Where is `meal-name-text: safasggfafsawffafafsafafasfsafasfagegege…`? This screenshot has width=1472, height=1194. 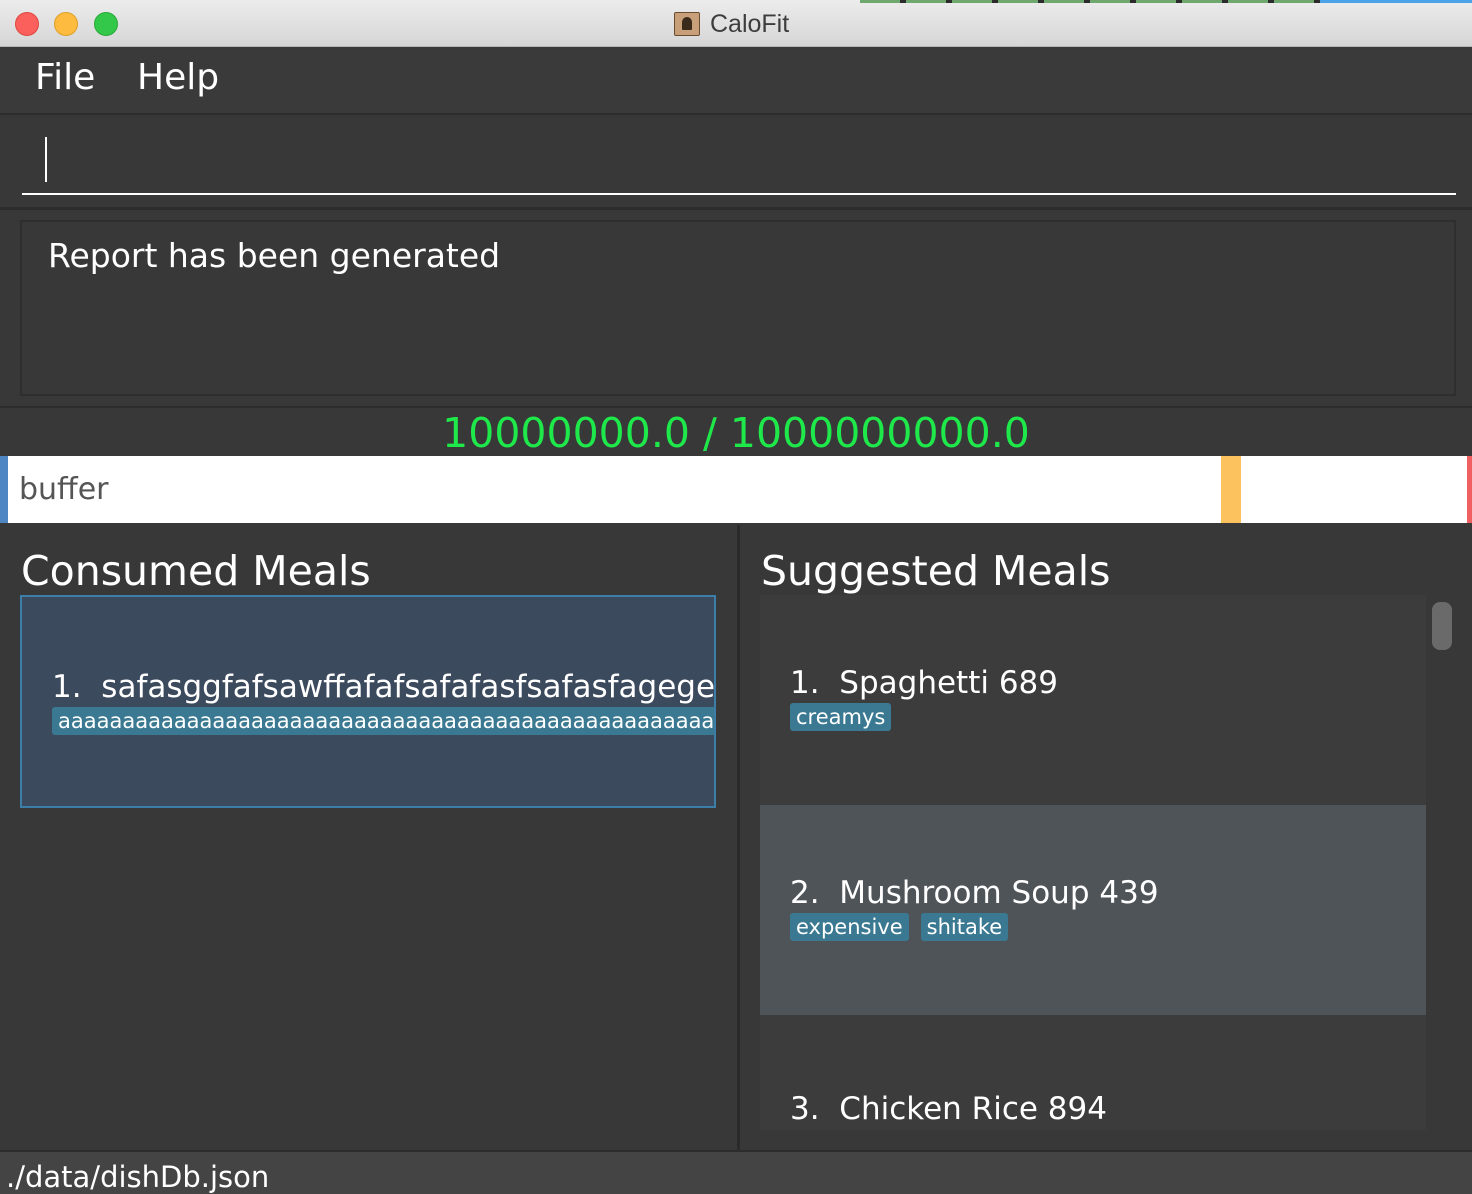 meal-name-text: safasggfafsawffafafsafafasfsafasfagegege… is located at coordinates (408, 687).